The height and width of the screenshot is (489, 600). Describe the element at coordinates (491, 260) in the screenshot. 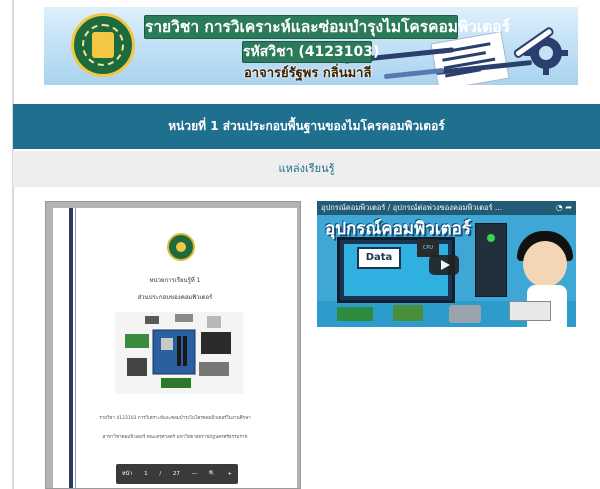

I see `computer-tower-illustration` at that location.